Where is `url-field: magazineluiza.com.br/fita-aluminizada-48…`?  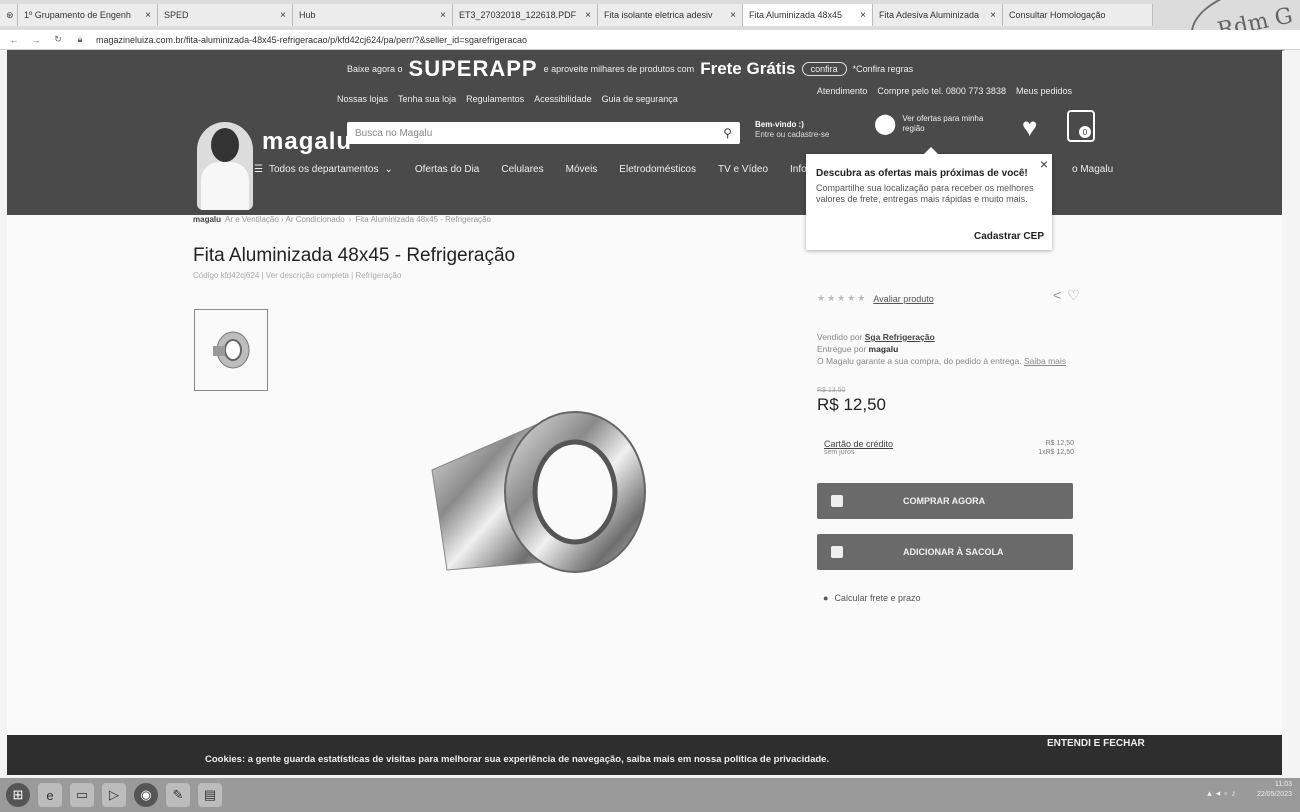 url-field: magazineluiza.com.br/fita-aluminizada-48… is located at coordinates (311, 40).